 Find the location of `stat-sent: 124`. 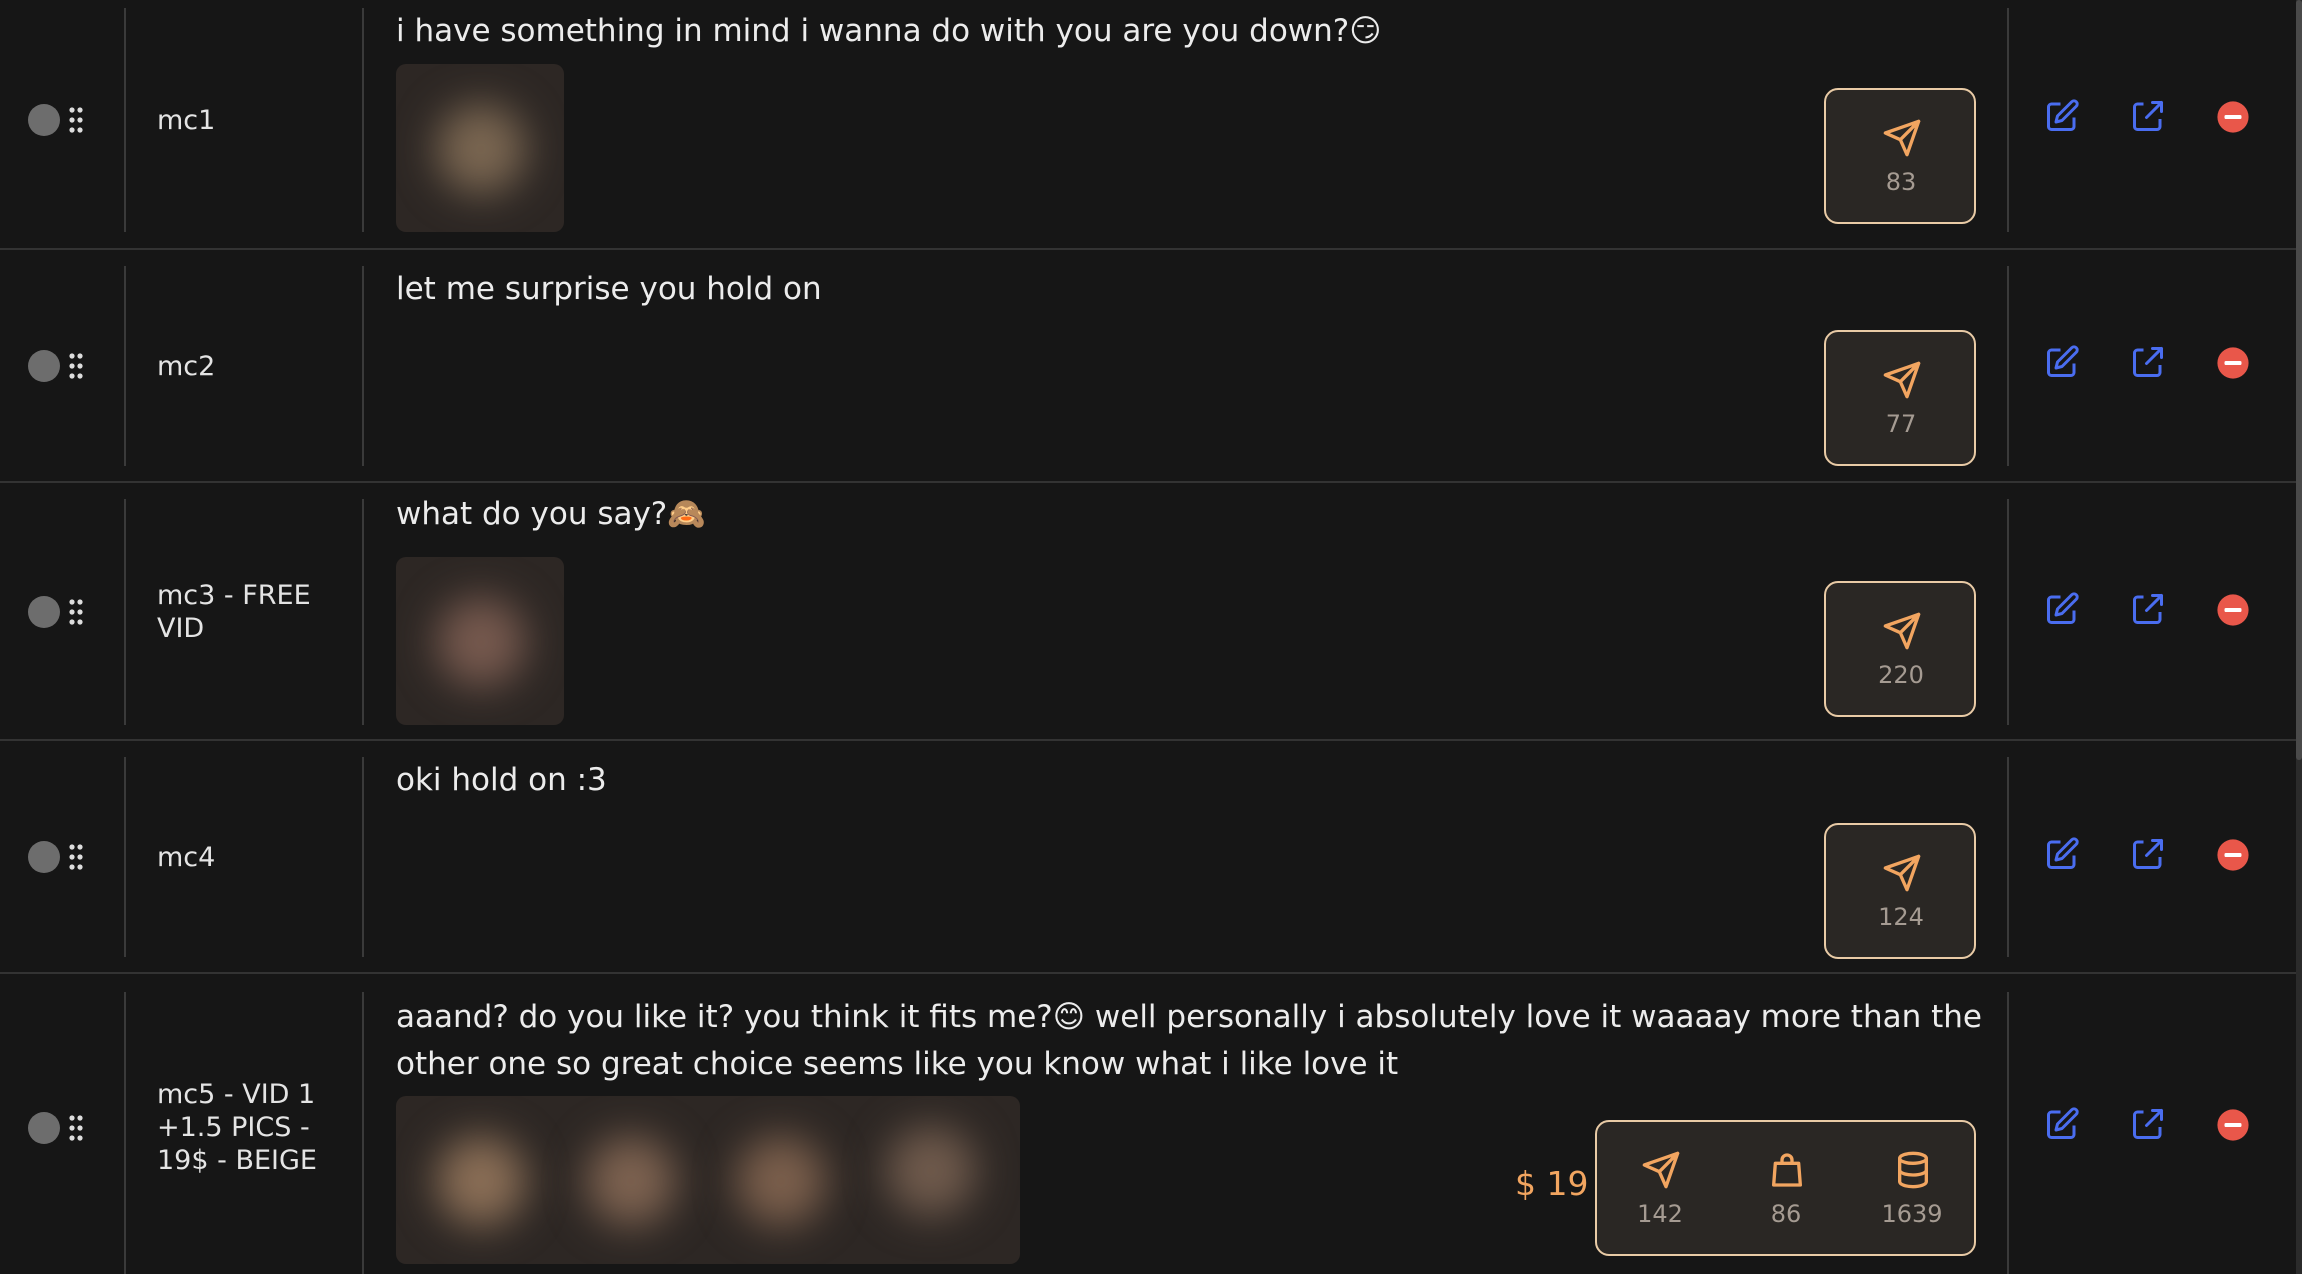

stat-sent: 124 is located at coordinates (1901, 891).